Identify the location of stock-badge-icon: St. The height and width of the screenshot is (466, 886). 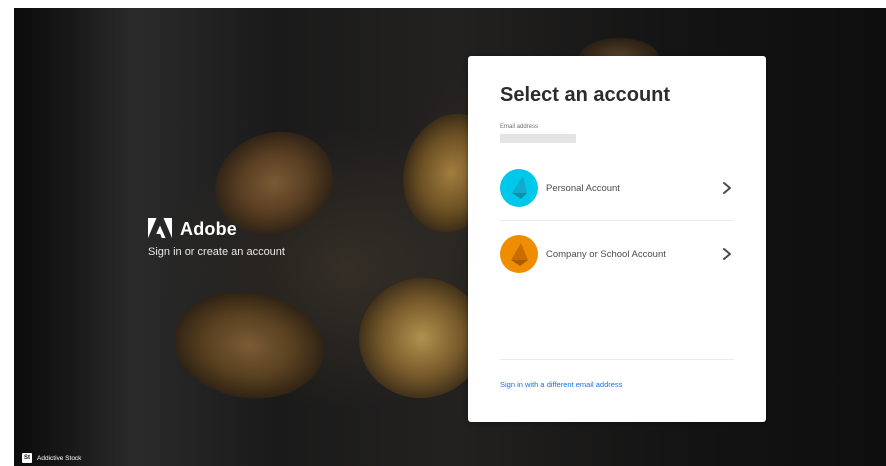
(27, 458).